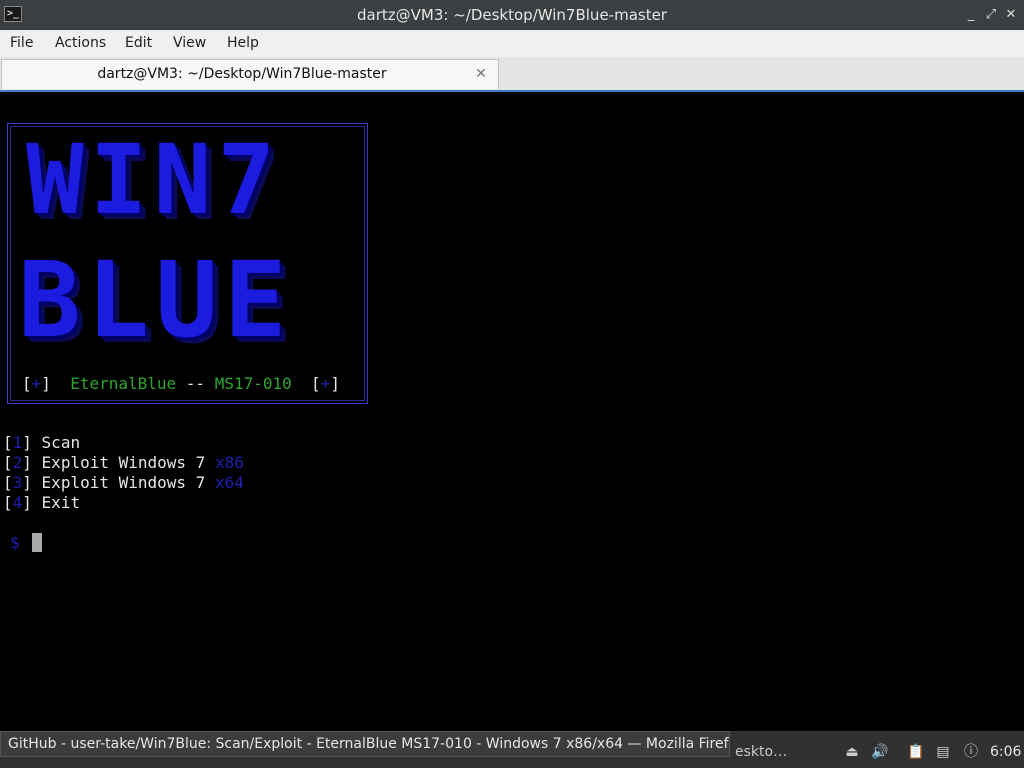  What do you see at coordinates (17, 502) in the screenshot?
I see `option-number: 4` at bounding box center [17, 502].